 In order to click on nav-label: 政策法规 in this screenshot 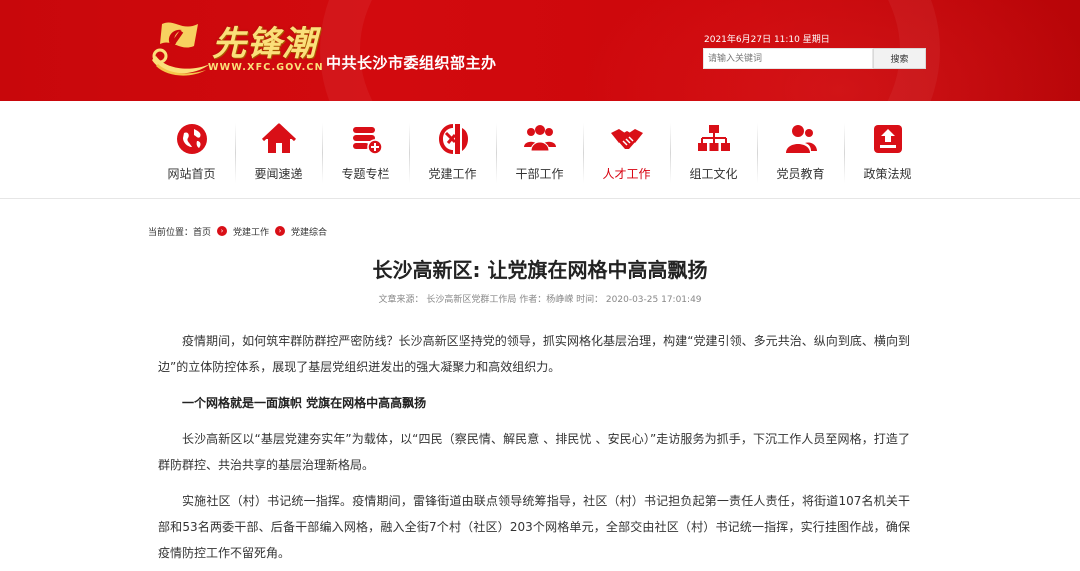, I will do `click(887, 174)`.